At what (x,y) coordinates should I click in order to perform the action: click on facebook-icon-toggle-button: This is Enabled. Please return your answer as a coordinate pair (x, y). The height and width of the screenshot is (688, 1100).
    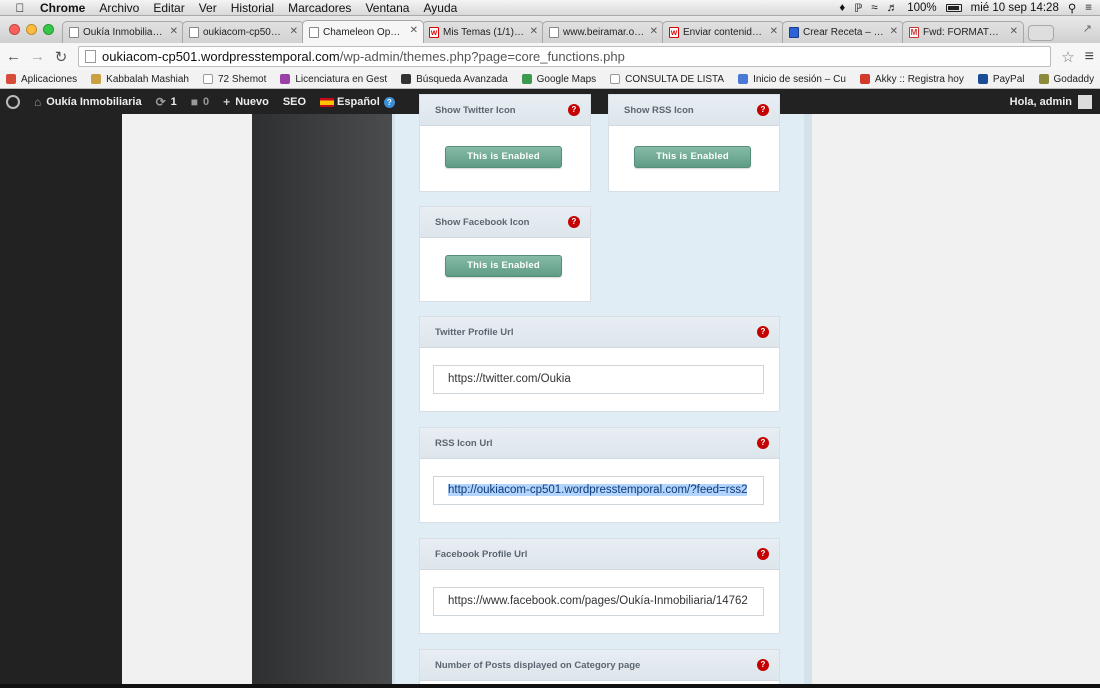
    Looking at the image, I should click on (503, 266).